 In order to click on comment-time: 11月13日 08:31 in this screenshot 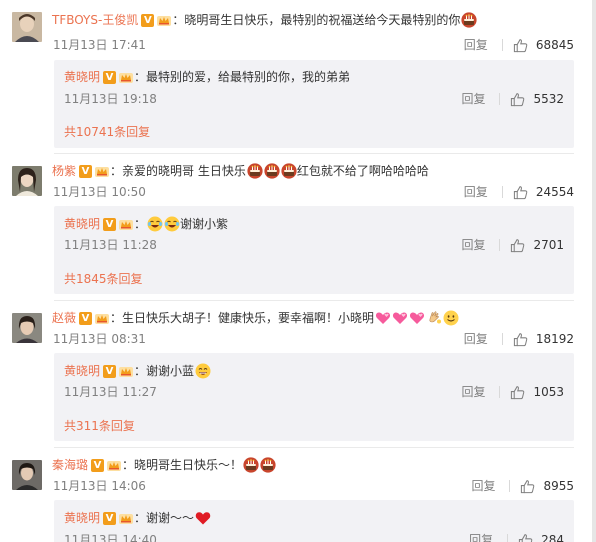, I will do `click(99, 339)`.